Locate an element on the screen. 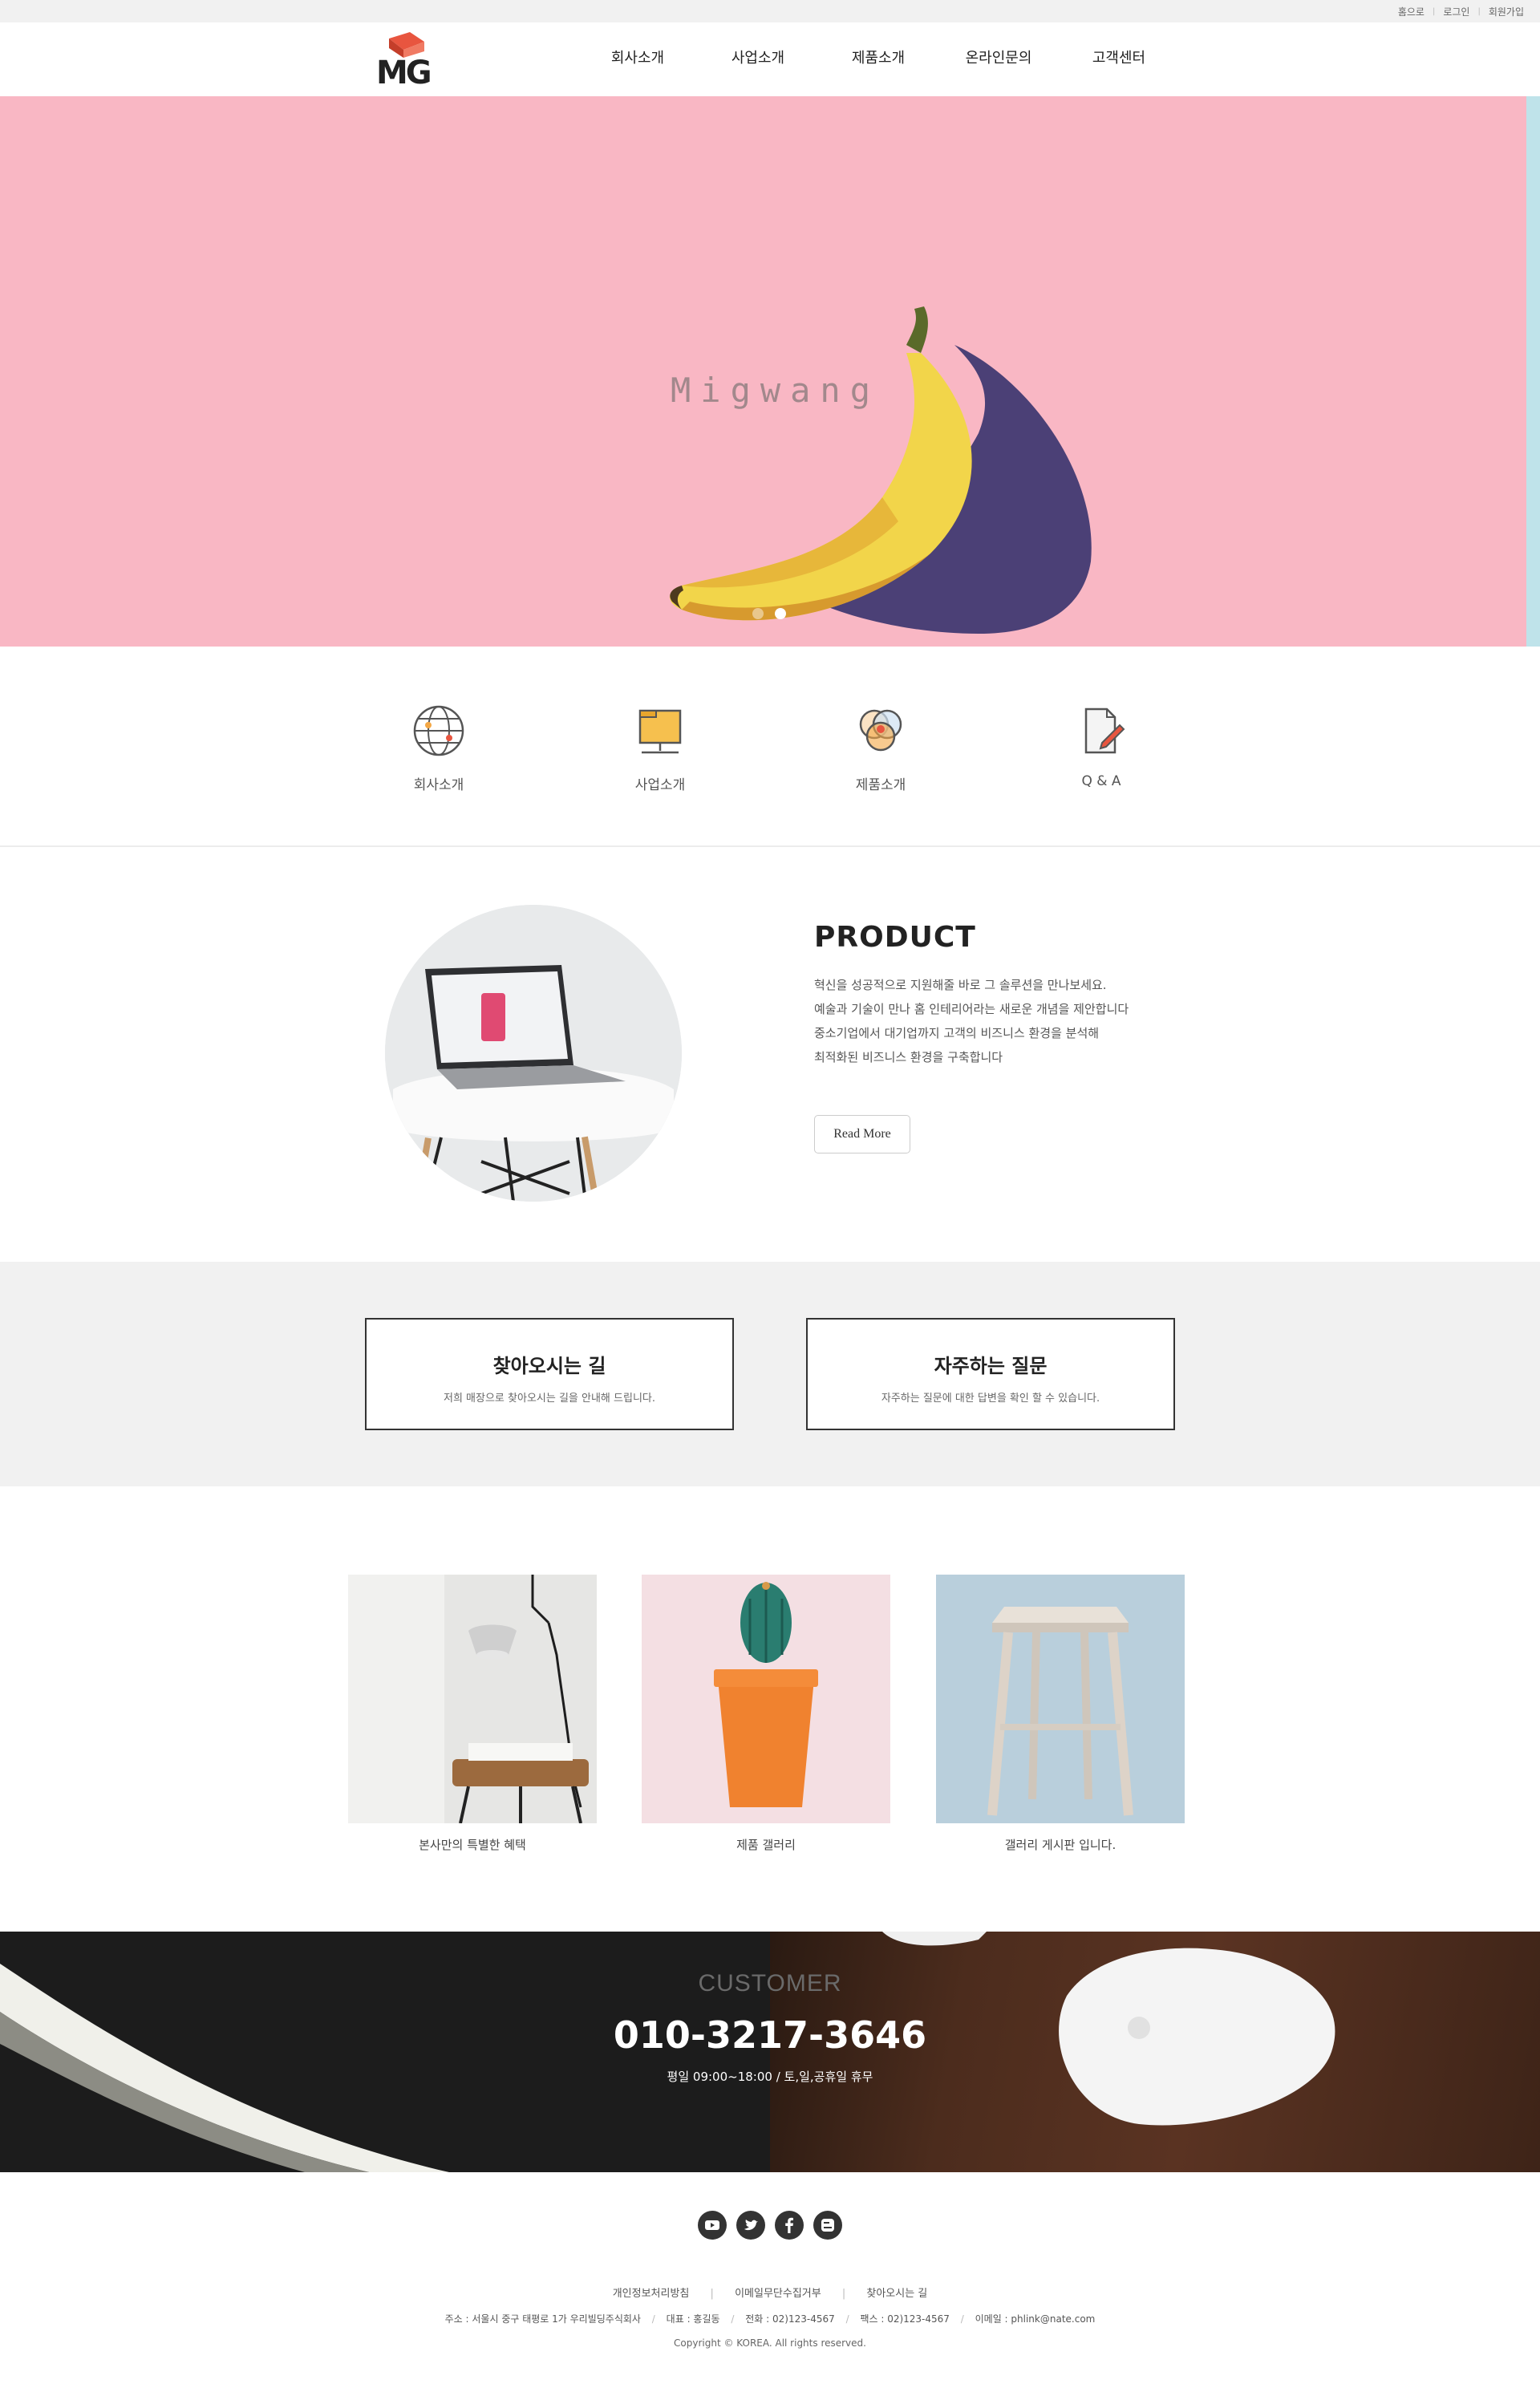 This screenshot has width=1540, height=2388. site-header: MG 회사소개 사업소개 제품소개 온라인문의 고객센터 is located at coordinates (770, 59).